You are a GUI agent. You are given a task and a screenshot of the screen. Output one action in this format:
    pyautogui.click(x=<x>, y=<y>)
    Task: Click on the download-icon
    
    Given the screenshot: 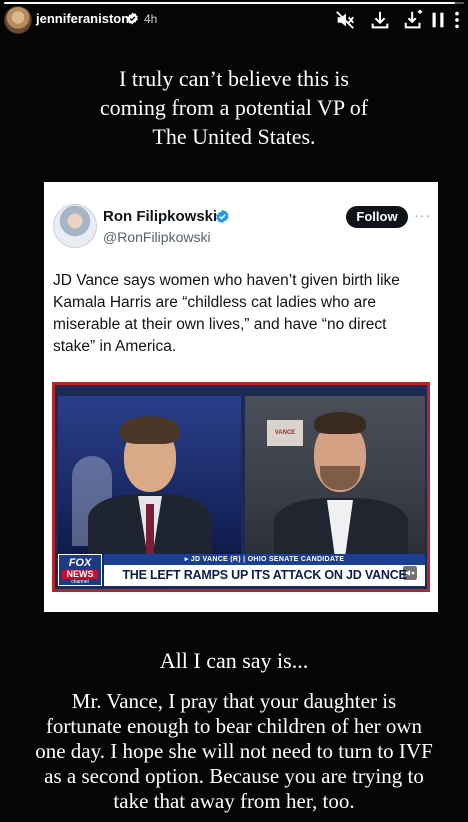 What is the action you would take?
    pyautogui.click(x=380, y=20)
    